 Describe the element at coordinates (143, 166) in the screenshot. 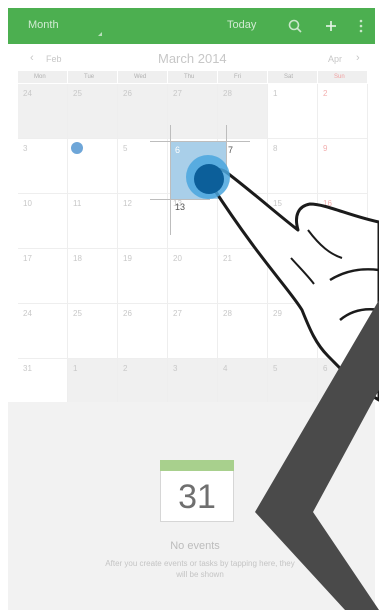

I see `day-cell: 5` at that location.